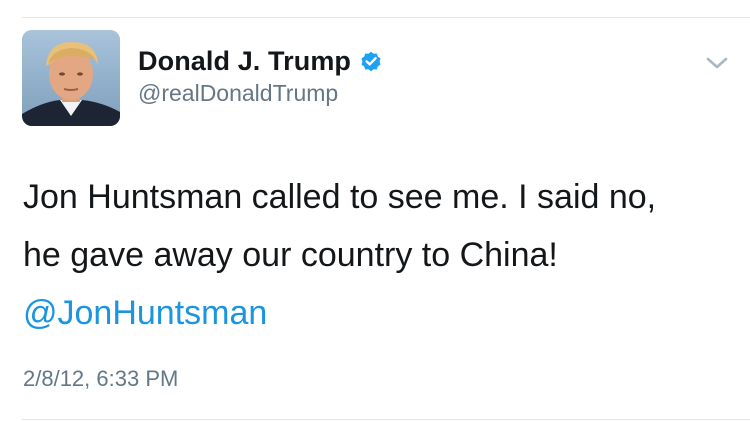  Describe the element at coordinates (238, 93) in the screenshot. I see `author-handle: @realDonaldTrump` at that location.